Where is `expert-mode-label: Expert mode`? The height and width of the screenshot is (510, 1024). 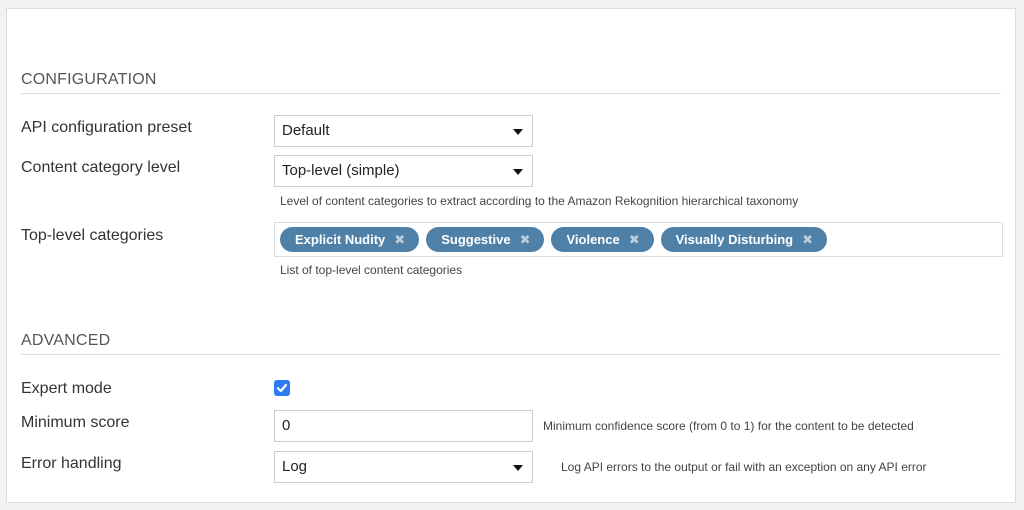 expert-mode-label: Expert mode is located at coordinates (66, 388).